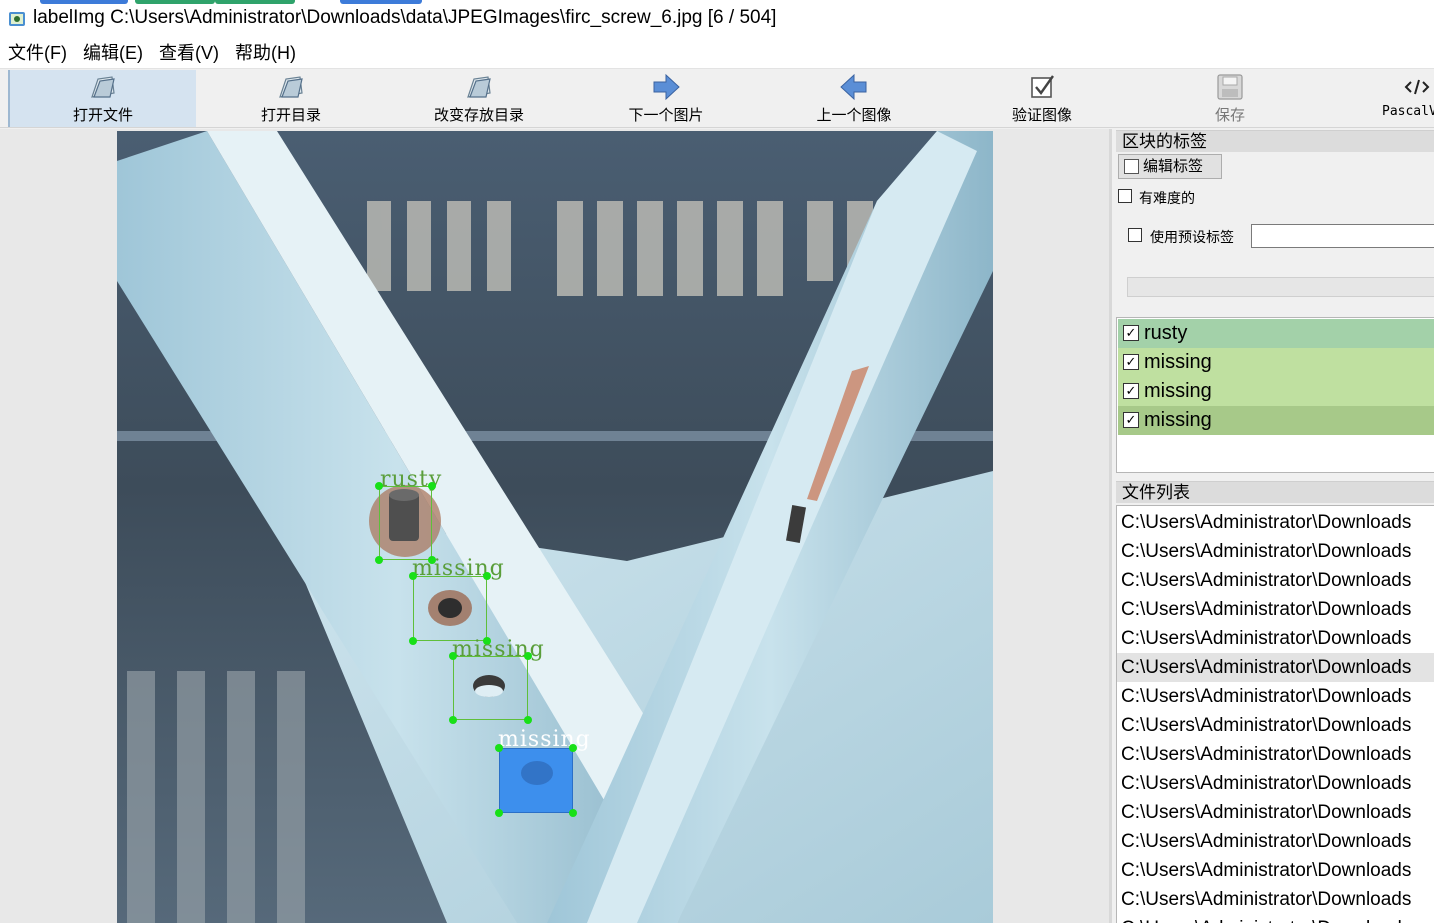 The width and height of the screenshot is (1434, 923). What do you see at coordinates (666, 115) in the screenshot?
I see `next-image-label: 下一个图片` at bounding box center [666, 115].